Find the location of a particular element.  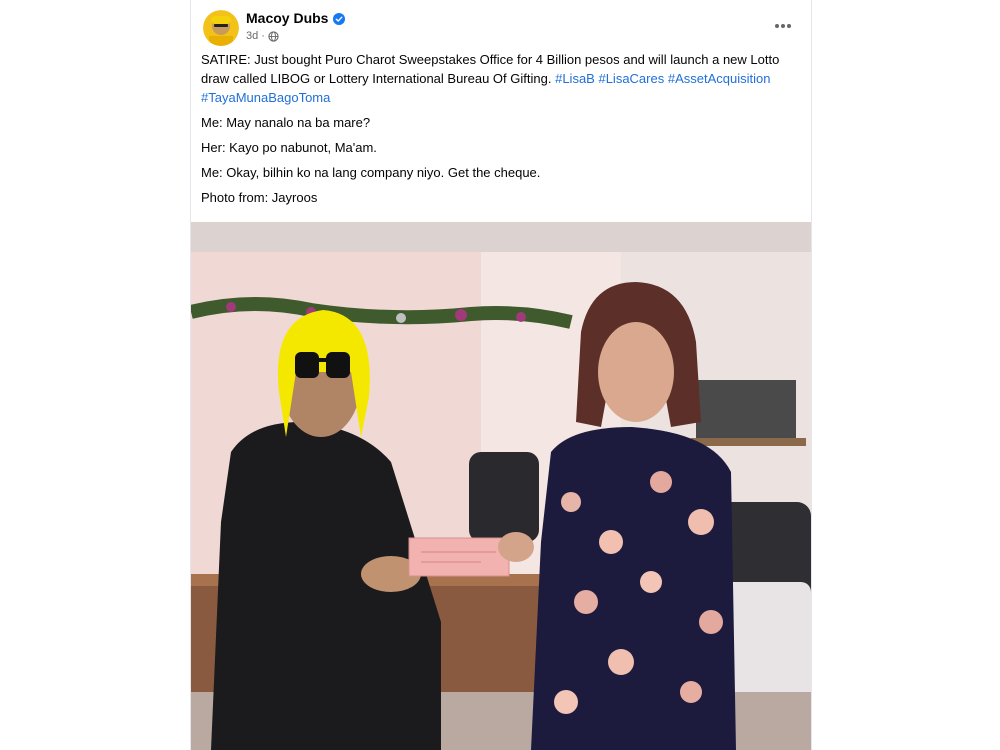

post-line: Me: May nanalo na ba mare? is located at coordinates (286, 122).